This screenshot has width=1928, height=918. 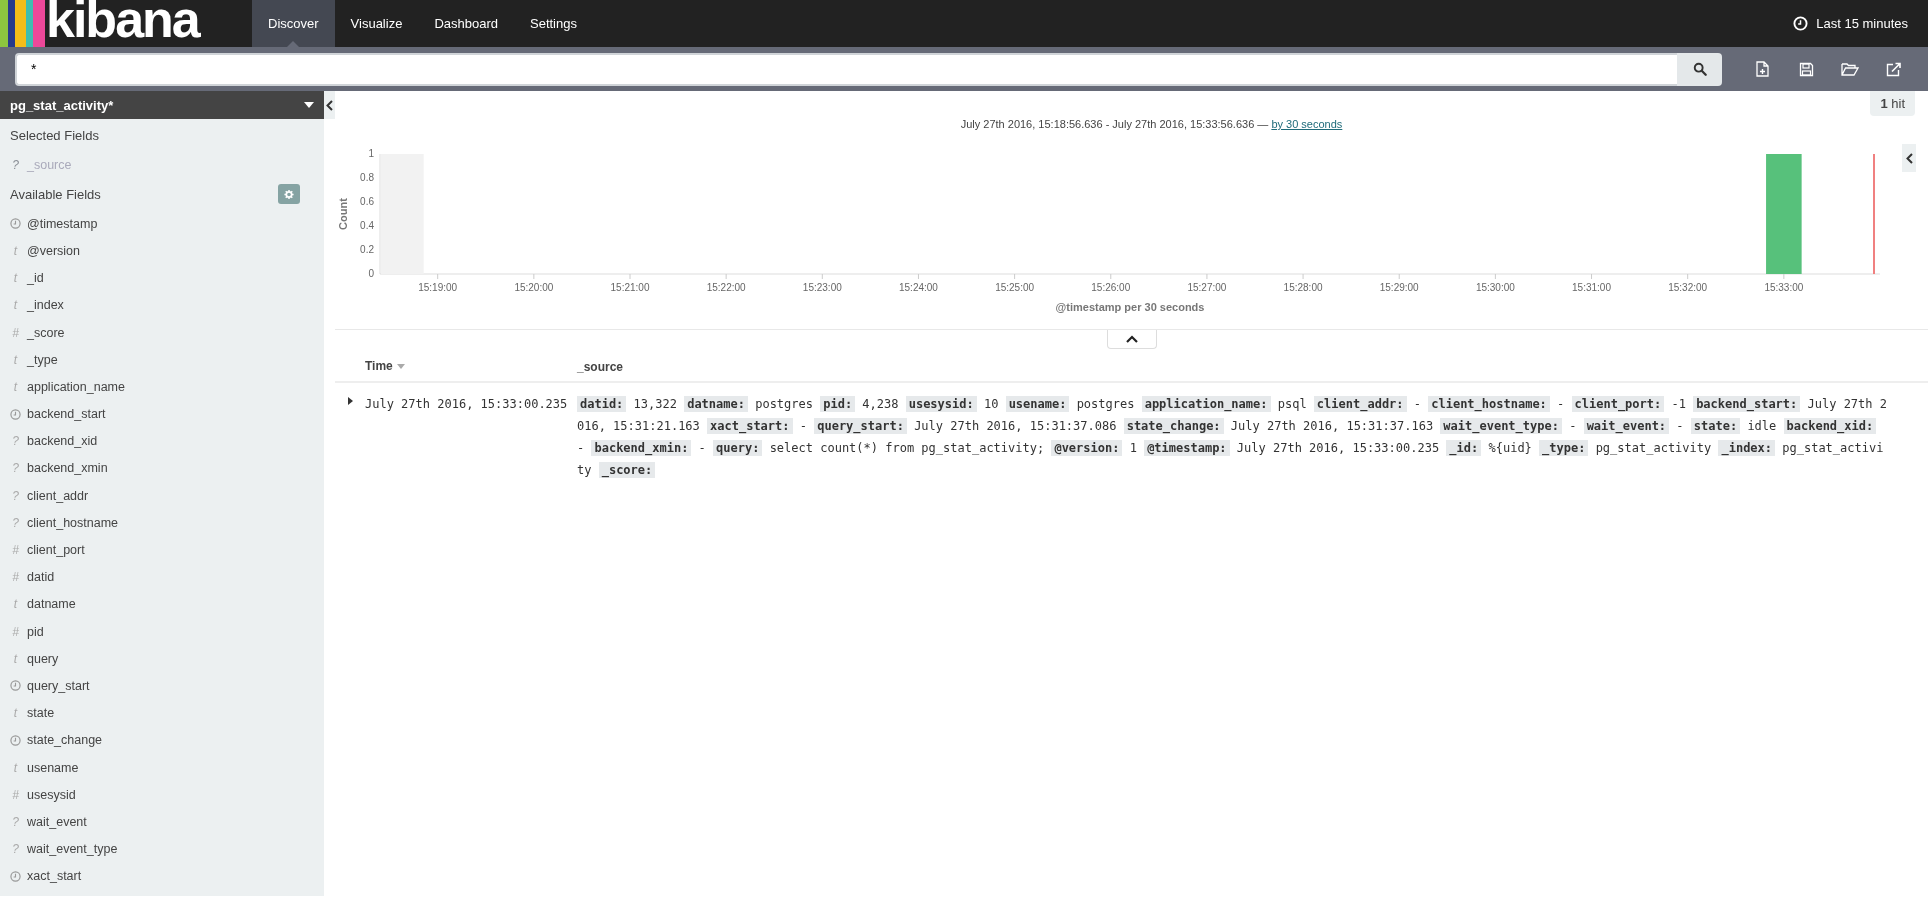 I want to click on x-axis-label: @timestamp per 30 seconds, so click(x=1130, y=307).